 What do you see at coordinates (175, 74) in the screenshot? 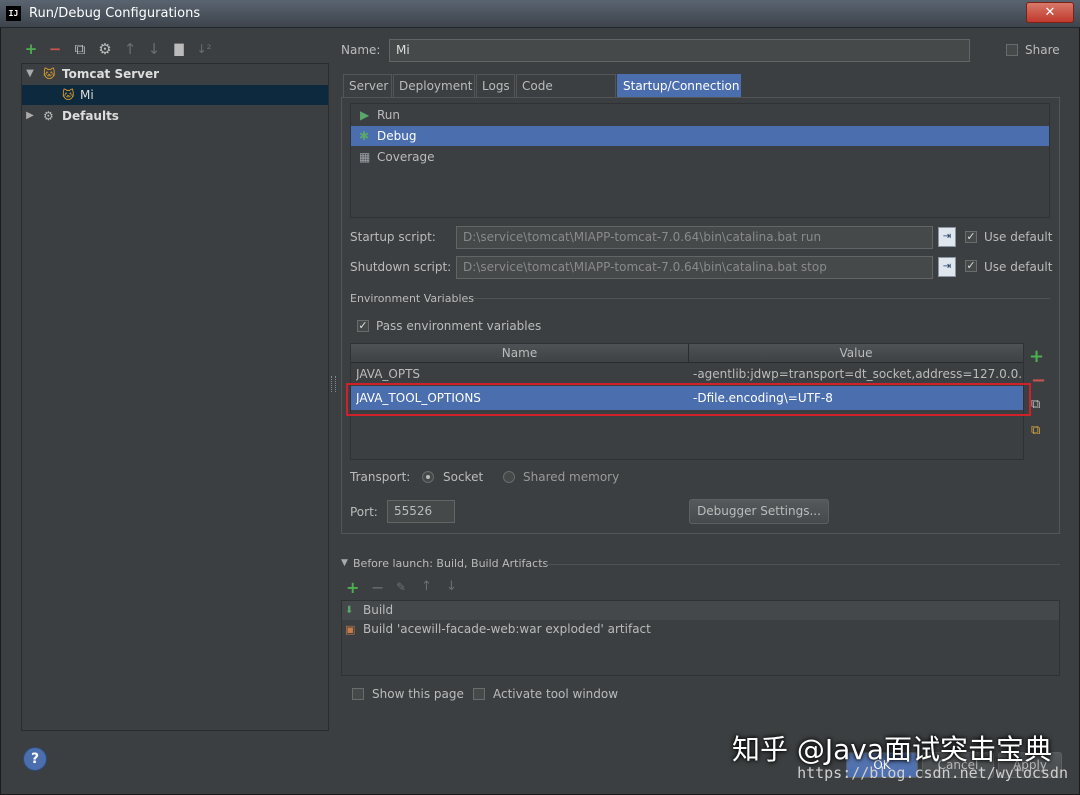
I see `tree-item-tomcat-server: ▼ 🐱 Tomcat Server` at bounding box center [175, 74].